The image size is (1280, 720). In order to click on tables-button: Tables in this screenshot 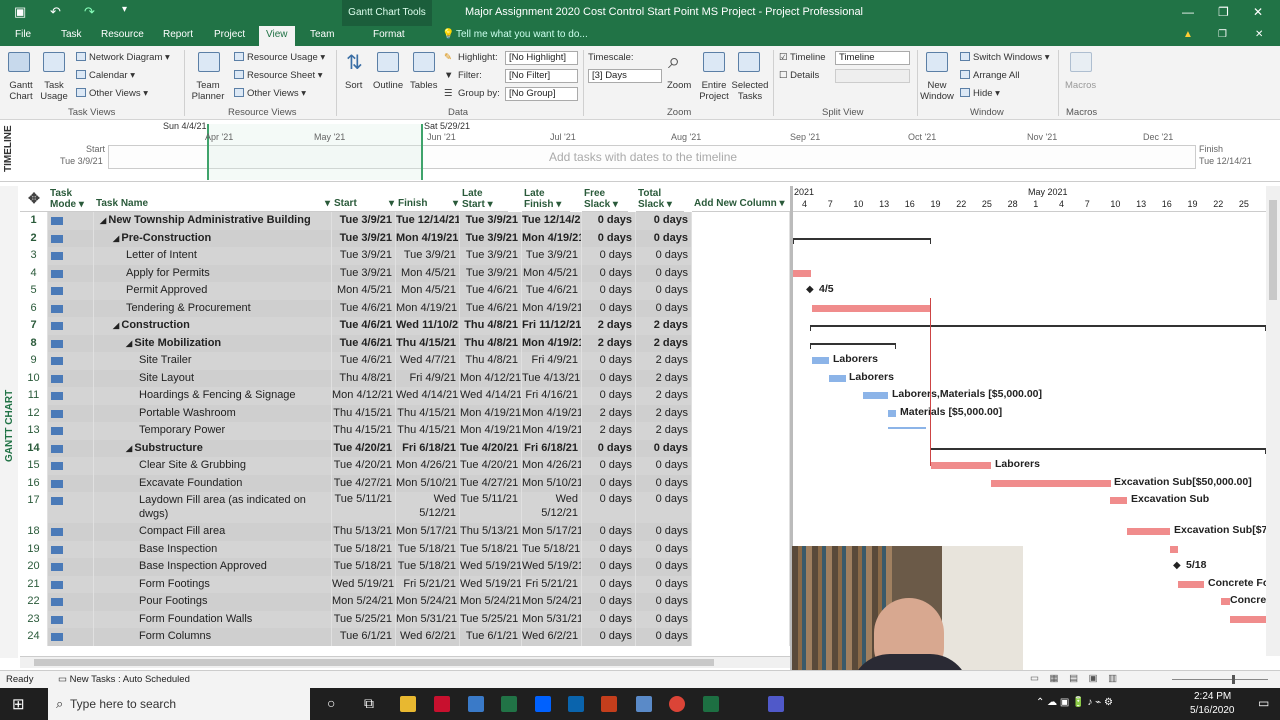, I will do `click(423, 85)`.